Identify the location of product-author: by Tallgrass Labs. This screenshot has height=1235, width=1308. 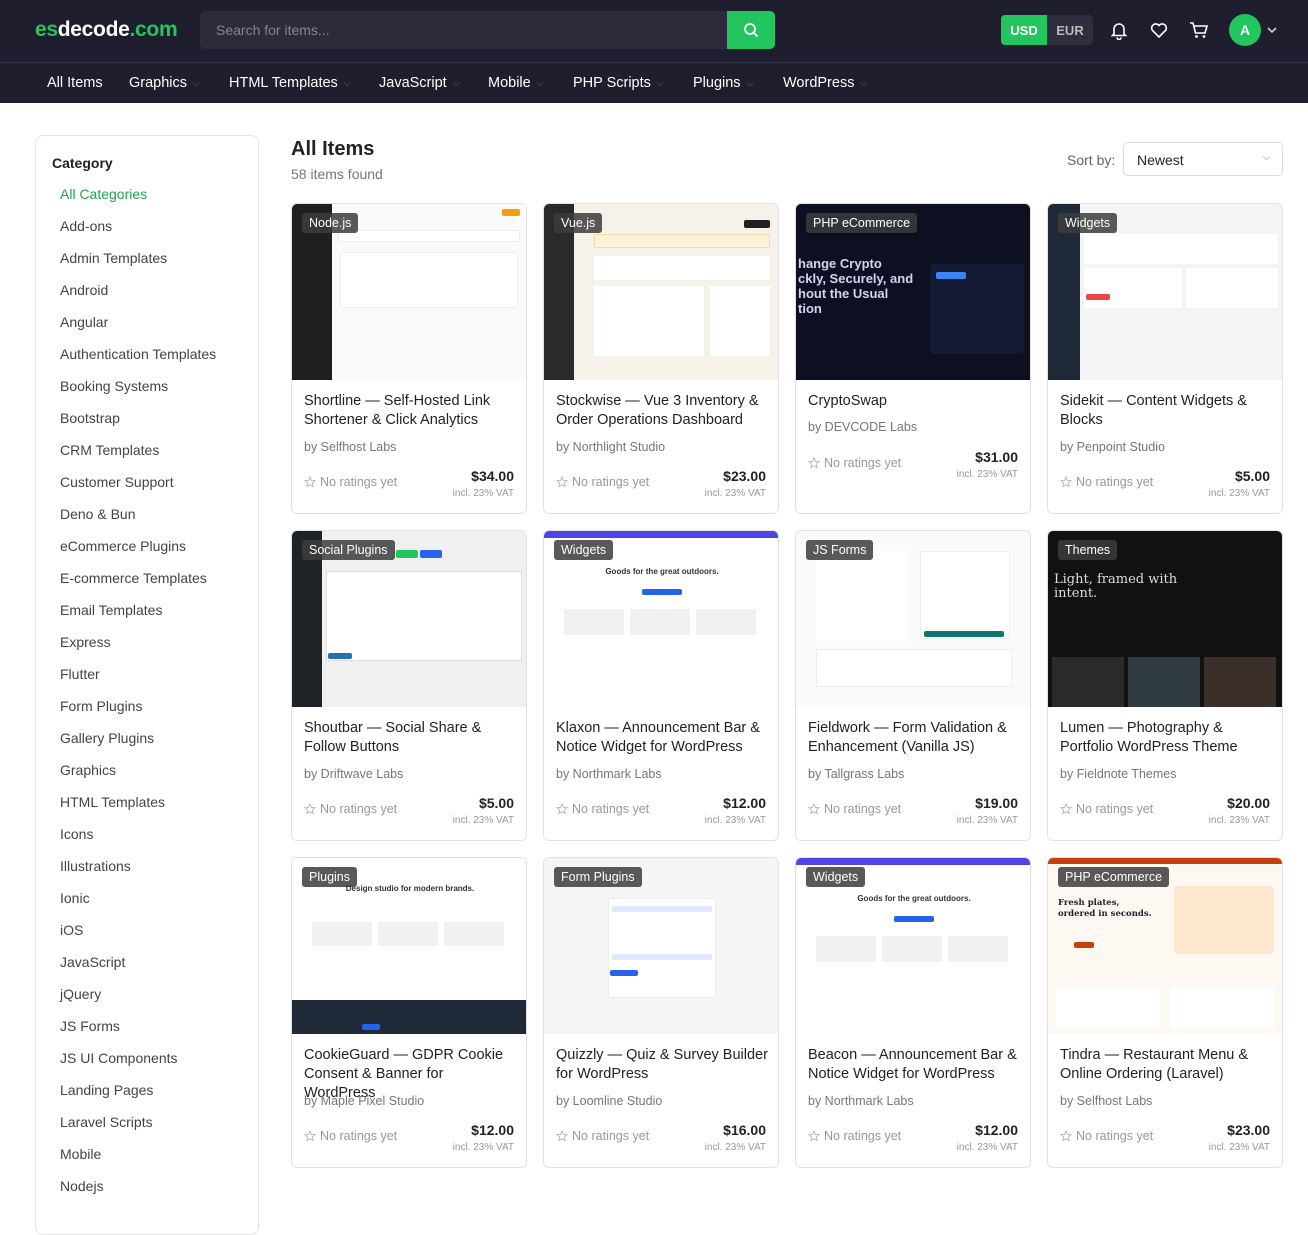
(856, 774).